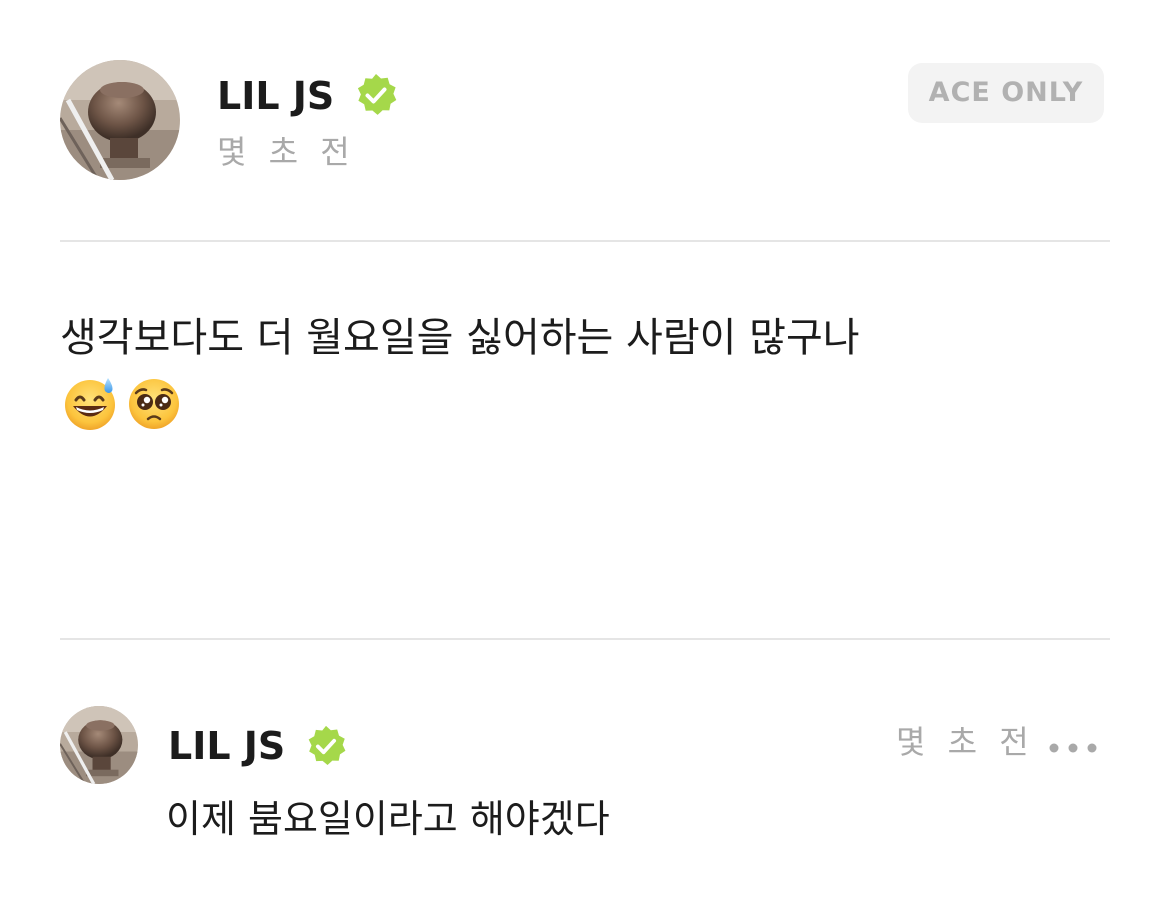 The height and width of the screenshot is (908, 1170). What do you see at coordinates (154, 403) in the screenshot?
I see `pleading-face-icon` at bounding box center [154, 403].